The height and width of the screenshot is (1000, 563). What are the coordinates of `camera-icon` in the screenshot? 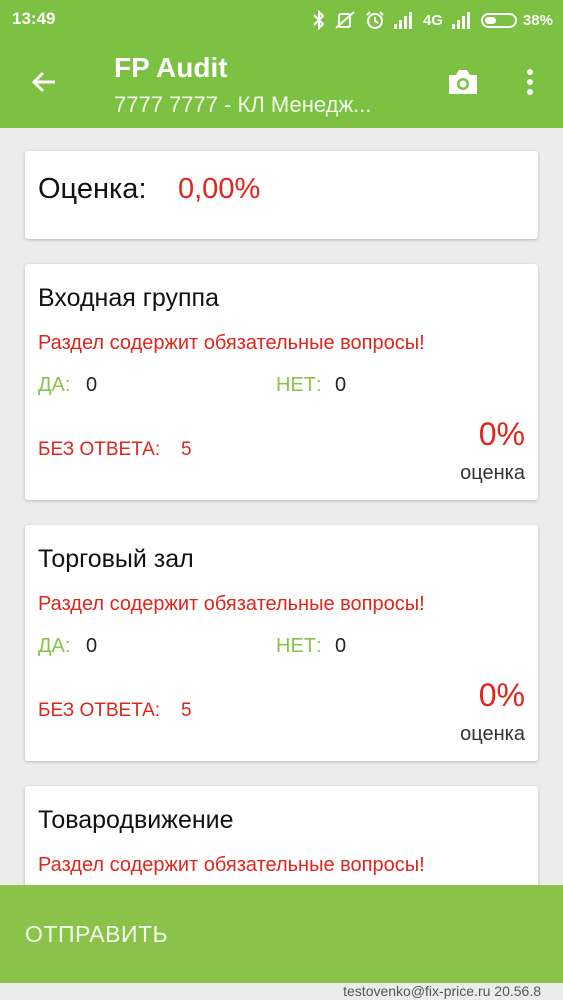 It's located at (463, 84).